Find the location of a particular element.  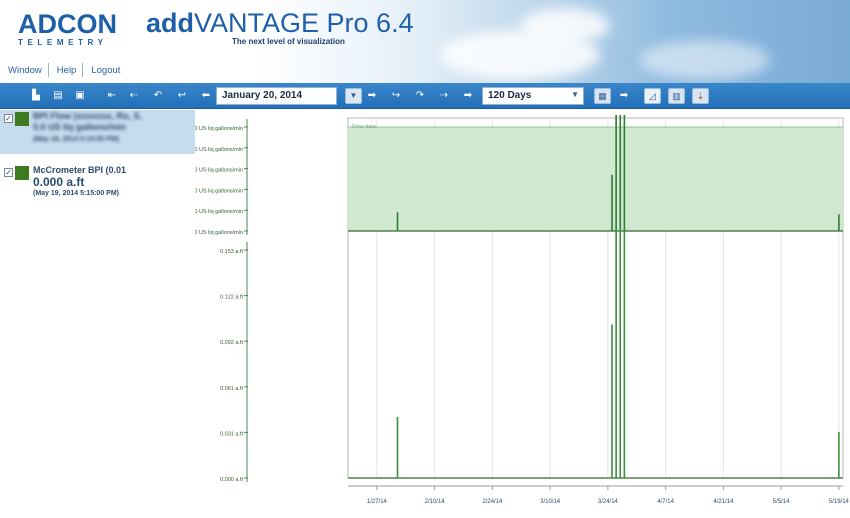

export-icon: ⇣ is located at coordinates (700, 96).